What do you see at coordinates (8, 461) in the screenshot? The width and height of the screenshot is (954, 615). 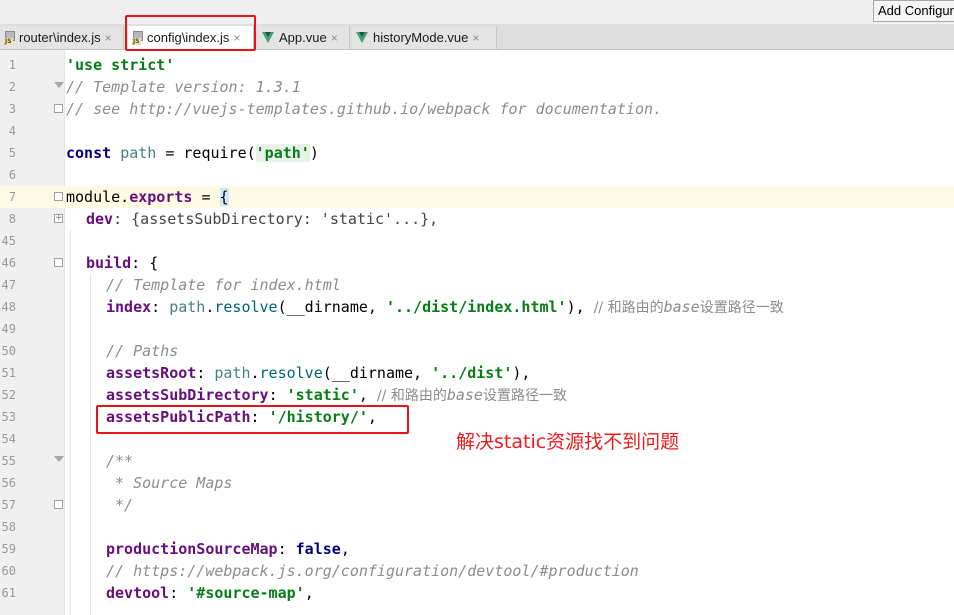 I see `line-number: 55` at bounding box center [8, 461].